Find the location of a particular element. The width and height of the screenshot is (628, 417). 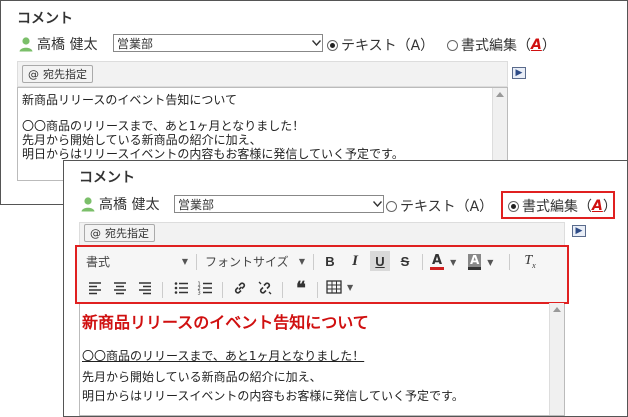

strikethrough-icon: S is located at coordinates (405, 261).